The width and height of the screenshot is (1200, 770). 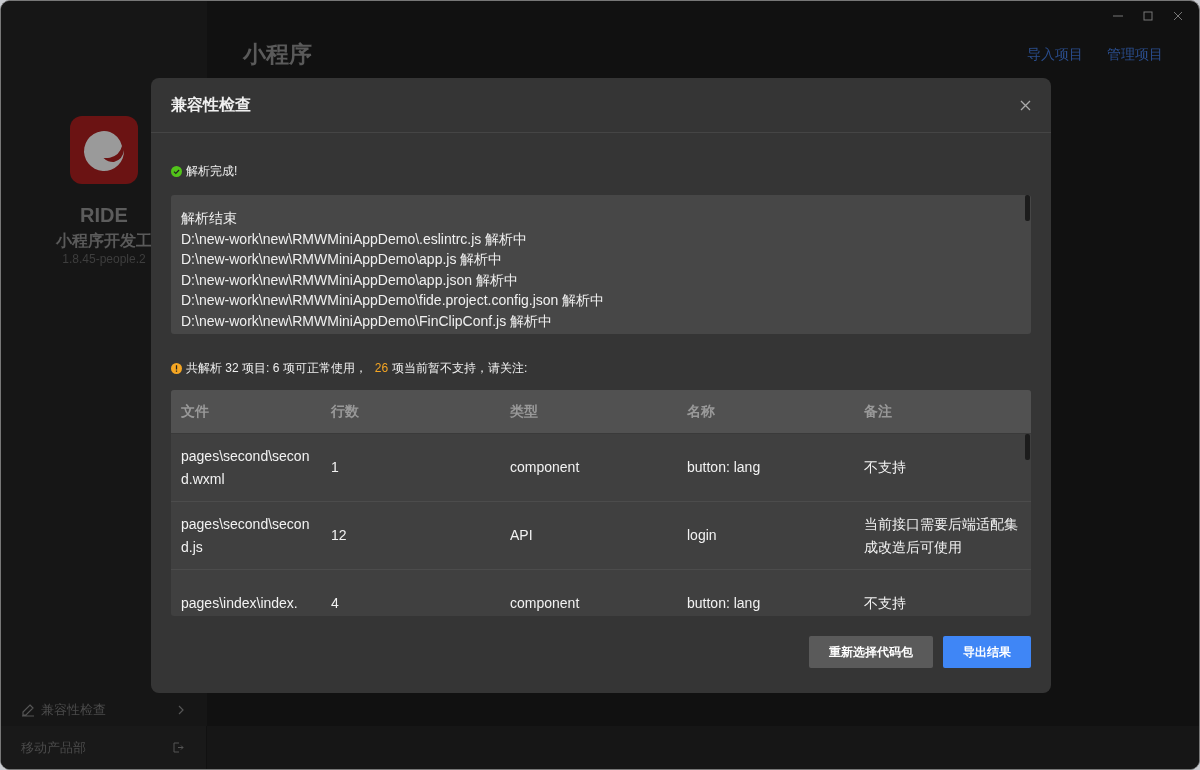 What do you see at coordinates (104, 241) in the screenshot?
I see `app-subtitle: 小程序开发工` at bounding box center [104, 241].